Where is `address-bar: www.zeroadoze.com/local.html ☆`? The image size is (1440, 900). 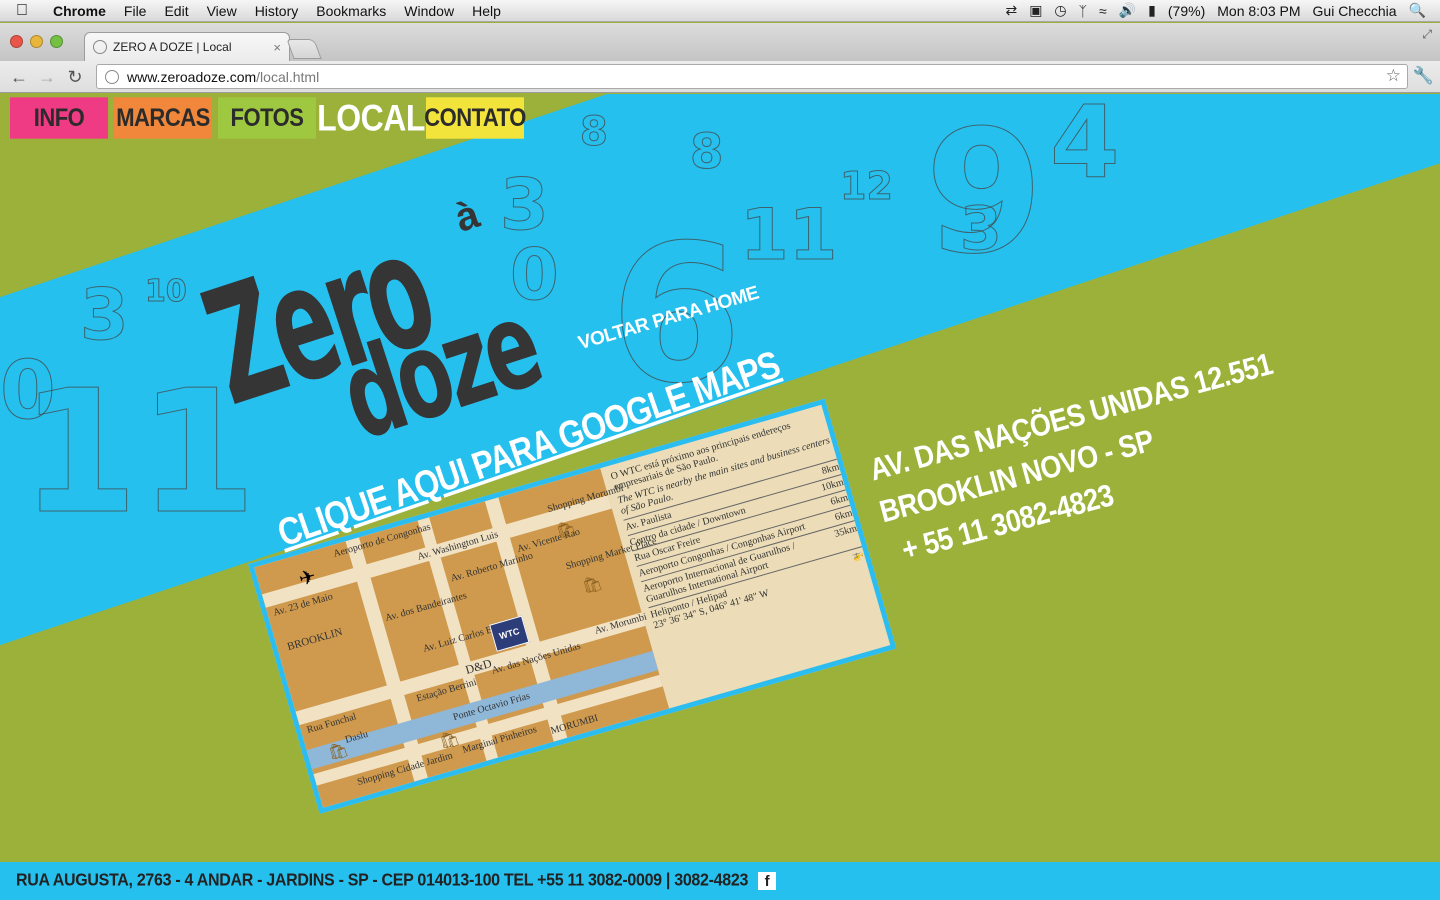
address-bar: www.zeroadoze.com/local.html ☆ is located at coordinates (752, 76).